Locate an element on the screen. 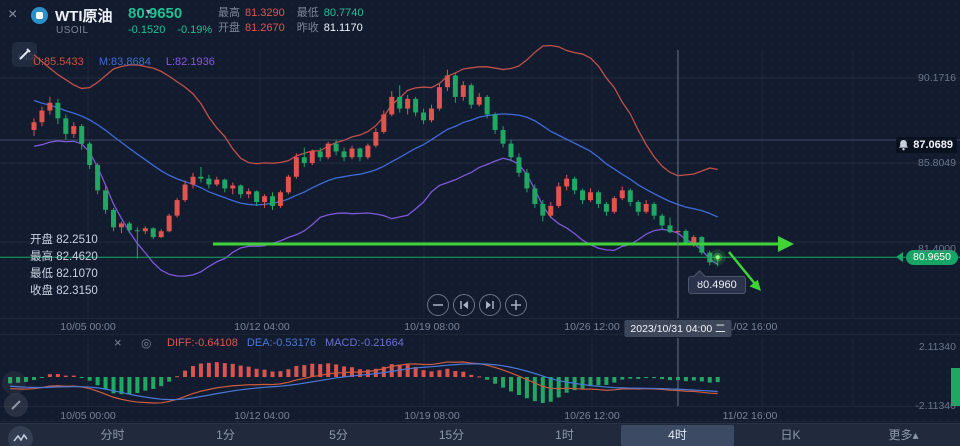  skip-back-icon is located at coordinates (464, 305).